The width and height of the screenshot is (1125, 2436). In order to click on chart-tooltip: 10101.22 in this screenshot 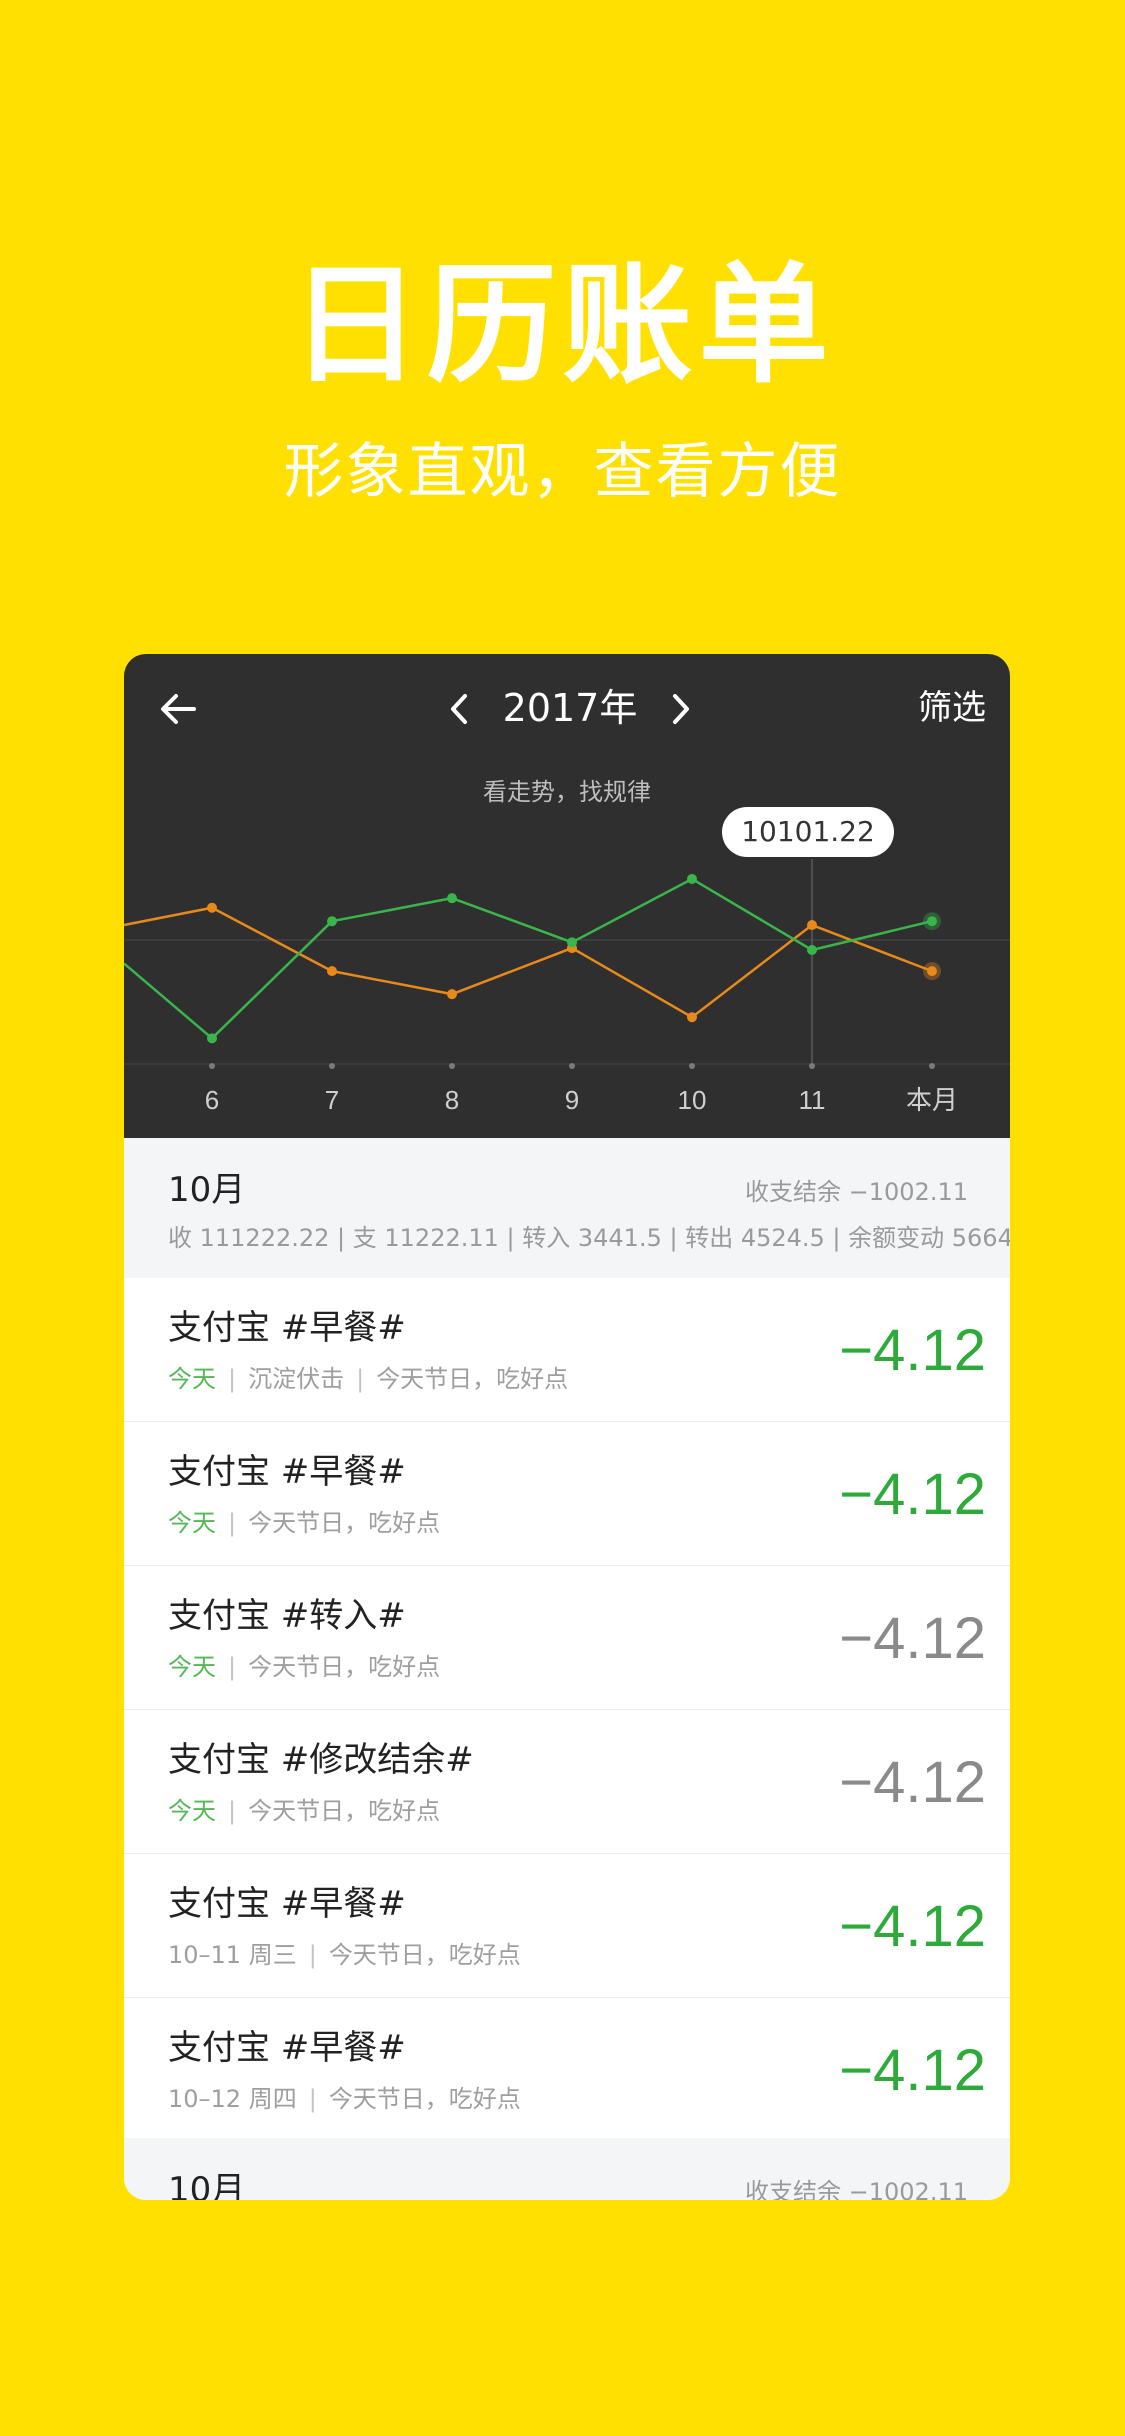, I will do `click(808, 832)`.